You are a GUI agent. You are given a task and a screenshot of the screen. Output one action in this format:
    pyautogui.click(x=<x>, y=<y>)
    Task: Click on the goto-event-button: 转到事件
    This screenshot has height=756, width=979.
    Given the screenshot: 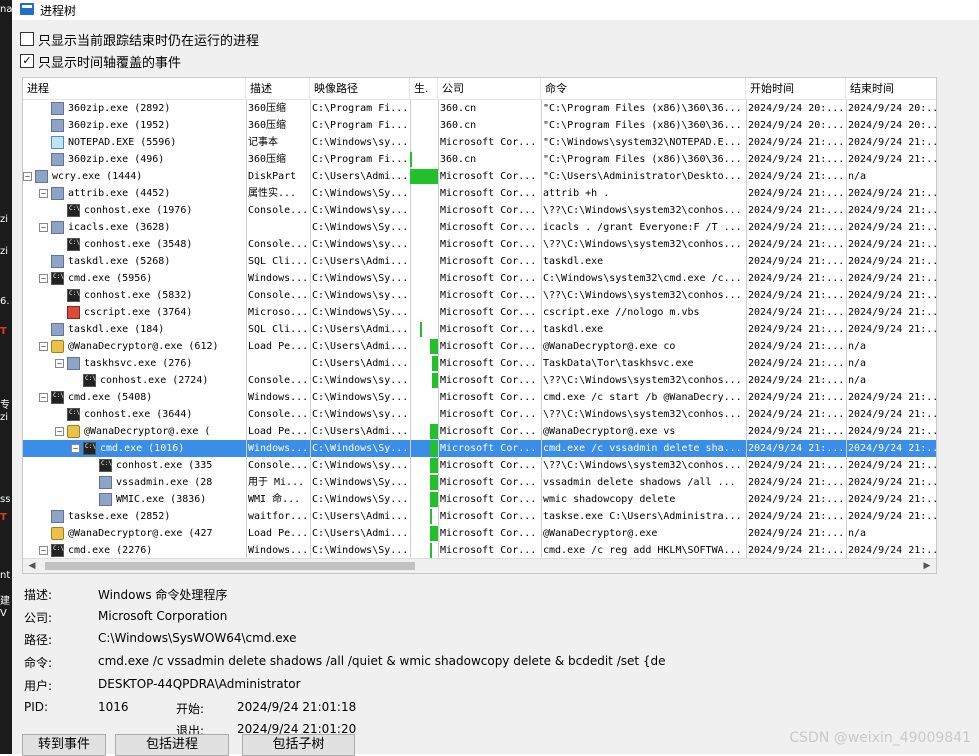 What is the action you would take?
    pyautogui.click(x=64, y=745)
    